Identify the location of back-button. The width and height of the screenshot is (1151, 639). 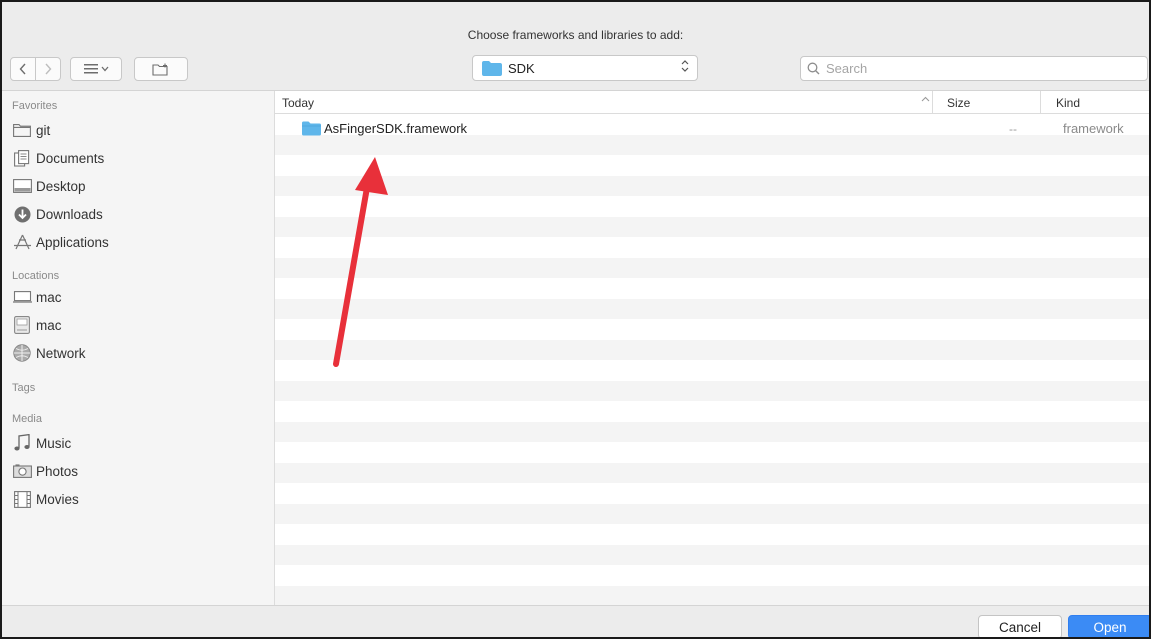
(23, 69).